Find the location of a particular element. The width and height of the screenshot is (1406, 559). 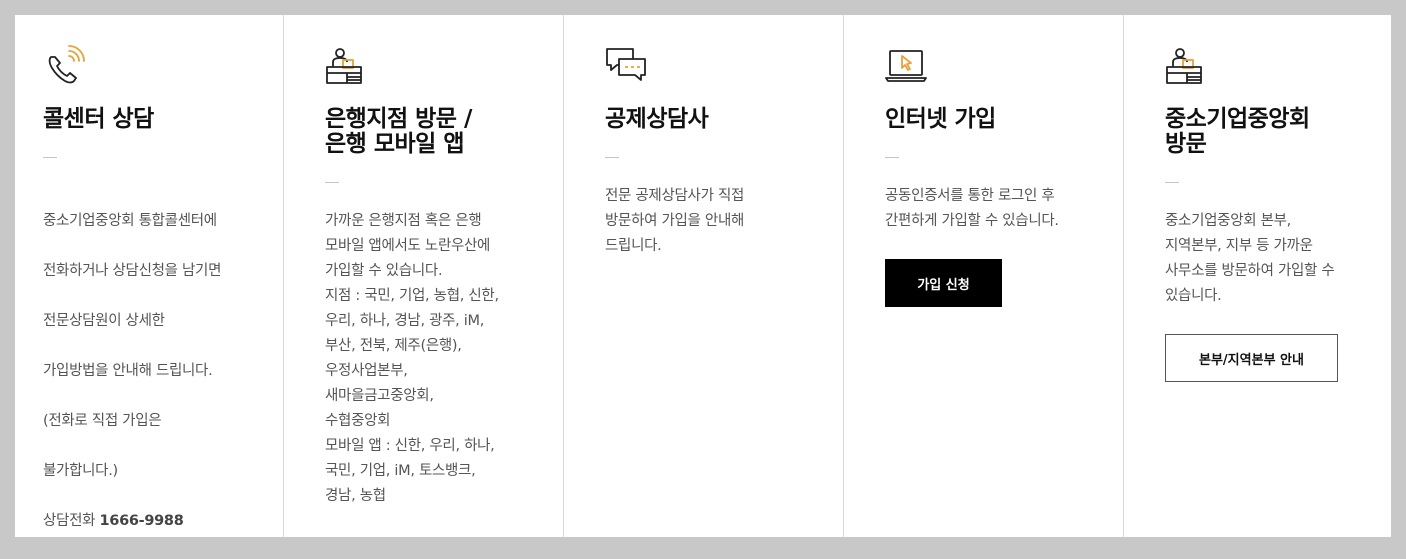

phone-line: 상담전화 1666-9988 is located at coordinates (132, 521).